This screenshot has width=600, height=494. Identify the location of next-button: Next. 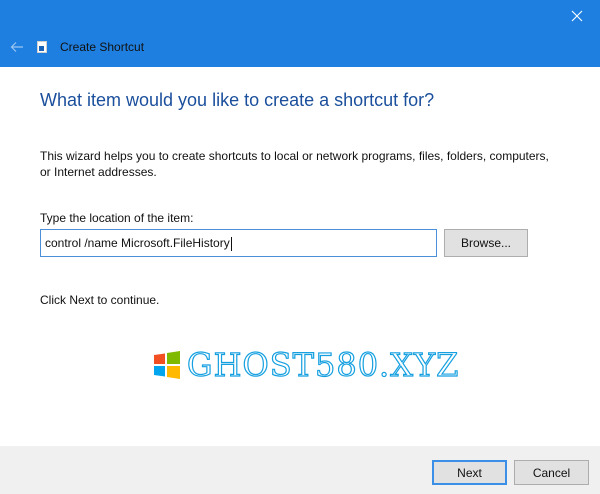
(469, 472).